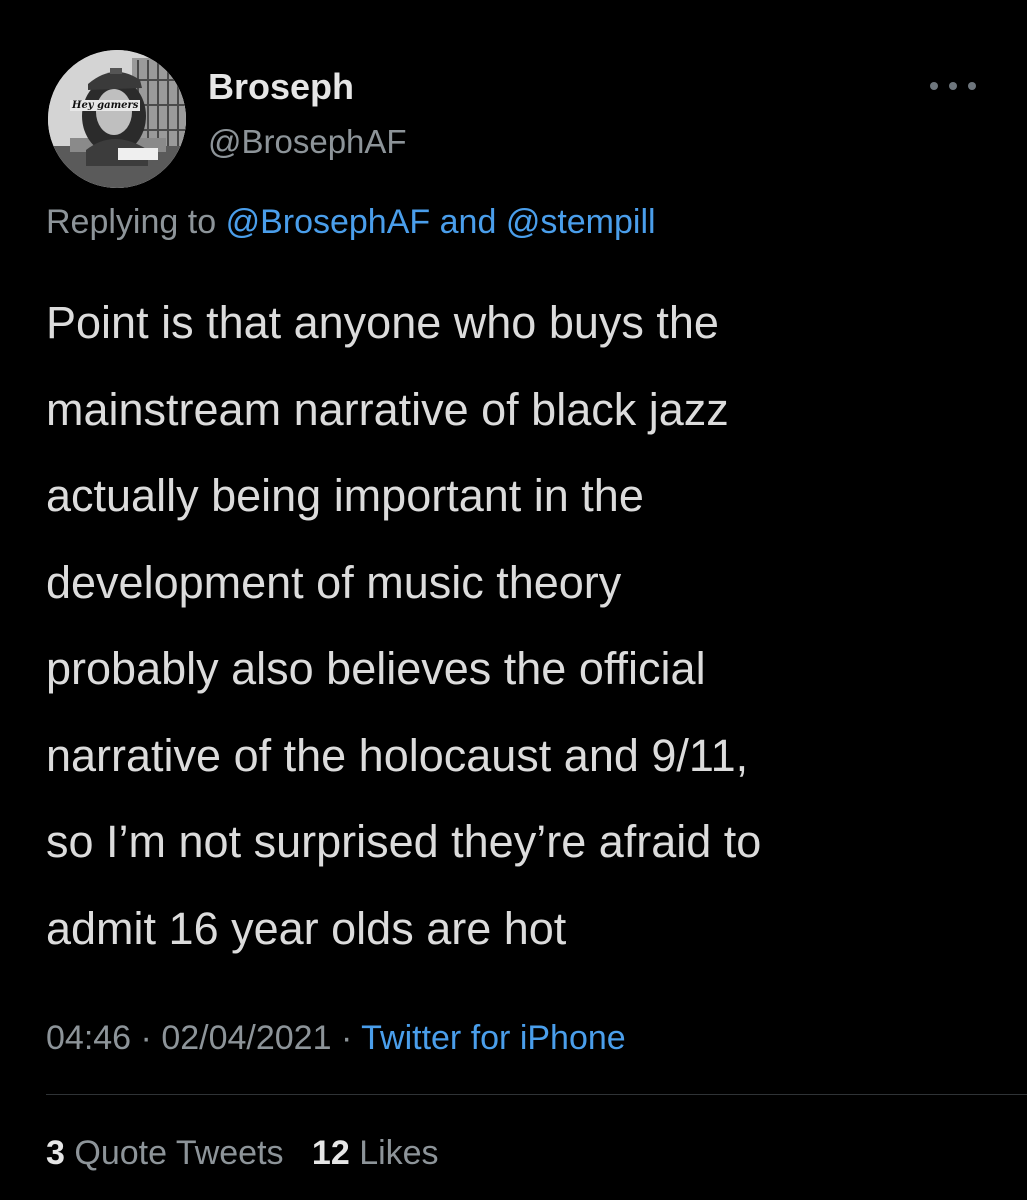 Image resolution: width=1027 pixels, height=1200 pixels. I want to click on avatar: Hey gamers, so click(117, 119).